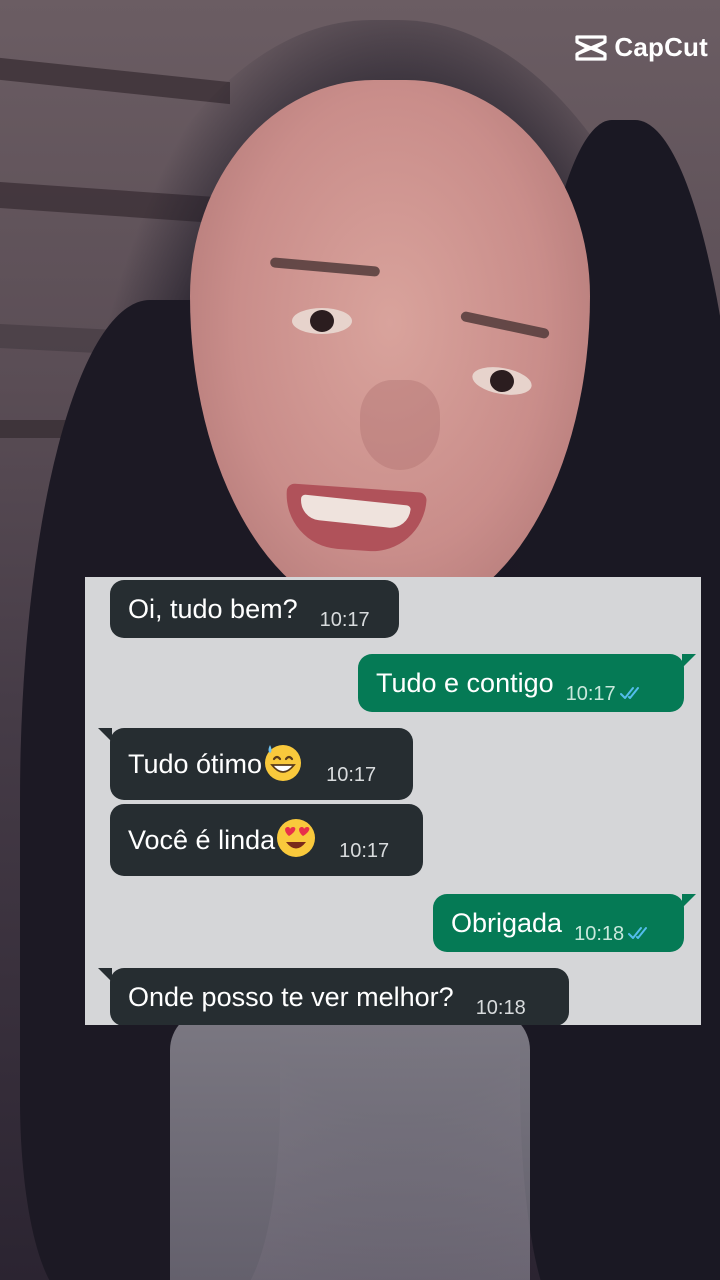  Describe the element at coordinates (507, 923) in the screenshot. I see `message-text: Obrigada` at that location.